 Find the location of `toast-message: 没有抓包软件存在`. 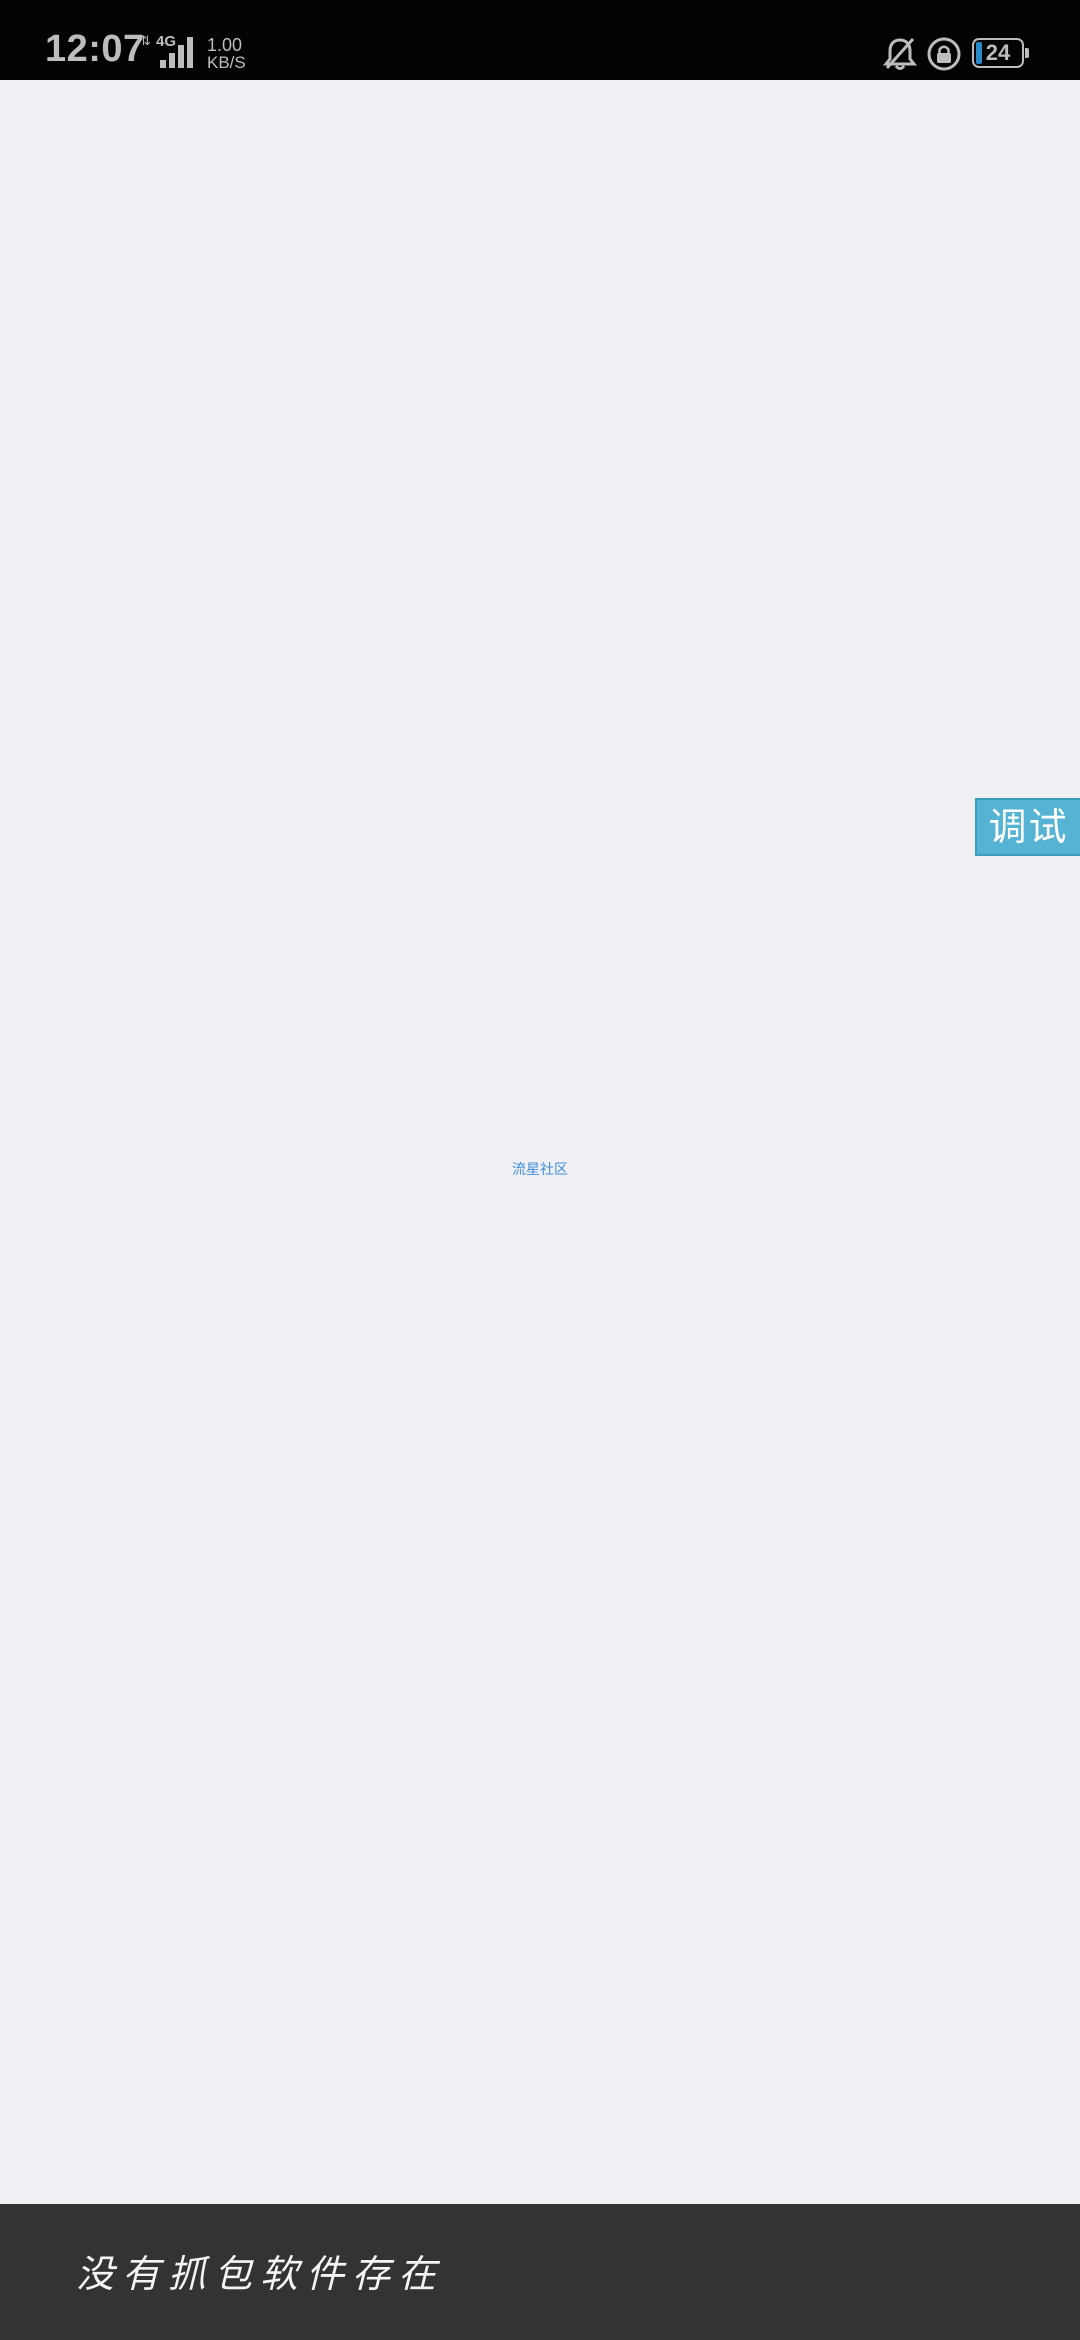

toast-message: 没有抓包软件存在 is located at coordinates (260, 2274).